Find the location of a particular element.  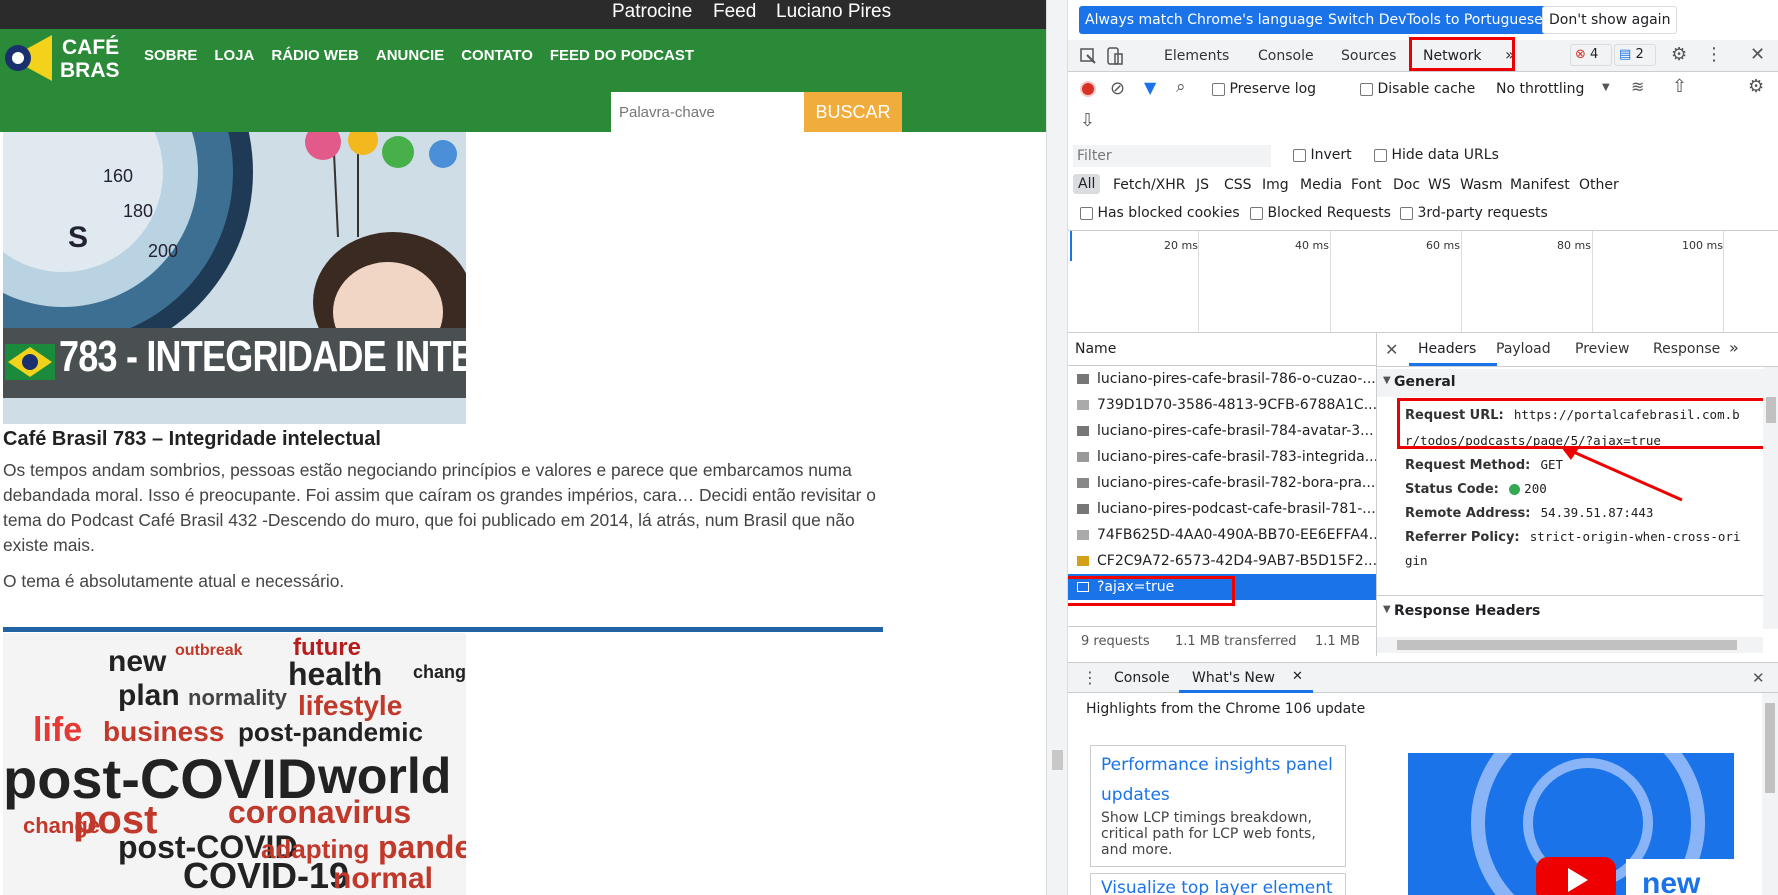

type-manifest: Manifest is located at coordinates (1540, 185).